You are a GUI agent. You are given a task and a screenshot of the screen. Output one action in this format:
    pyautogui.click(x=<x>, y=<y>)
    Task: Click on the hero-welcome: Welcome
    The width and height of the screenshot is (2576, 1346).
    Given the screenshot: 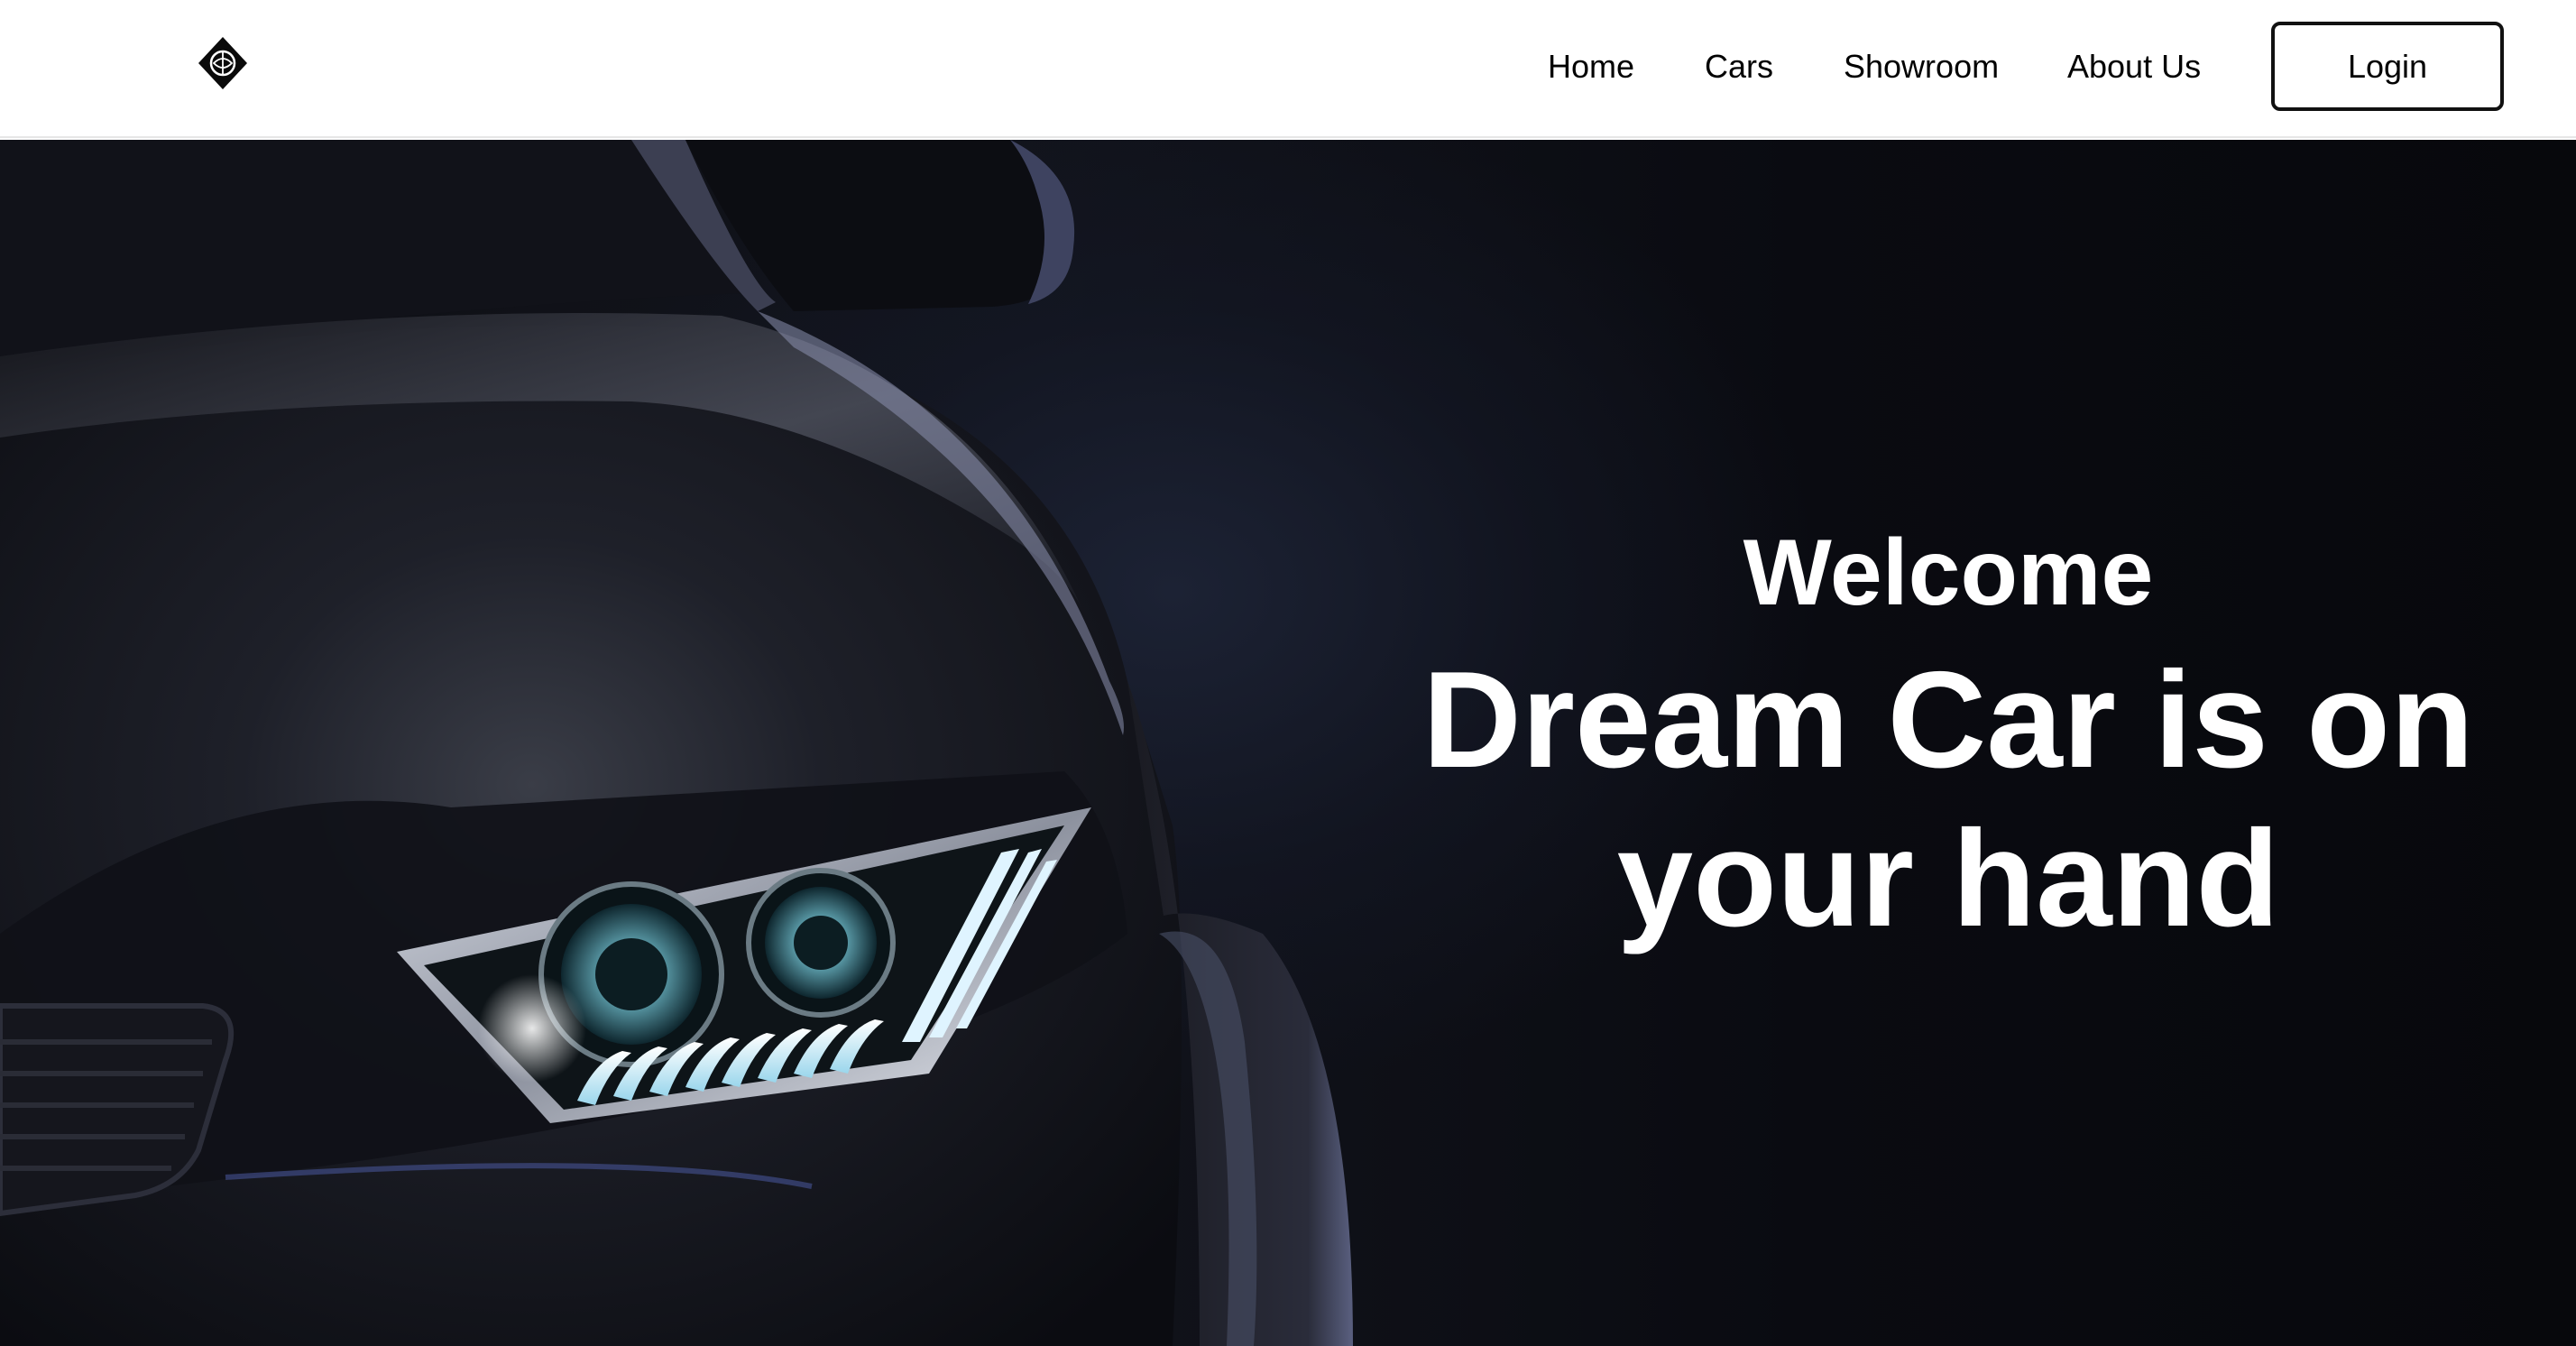 What is the action you would take?
    pyautogui.click(x=1948, y=573)
    